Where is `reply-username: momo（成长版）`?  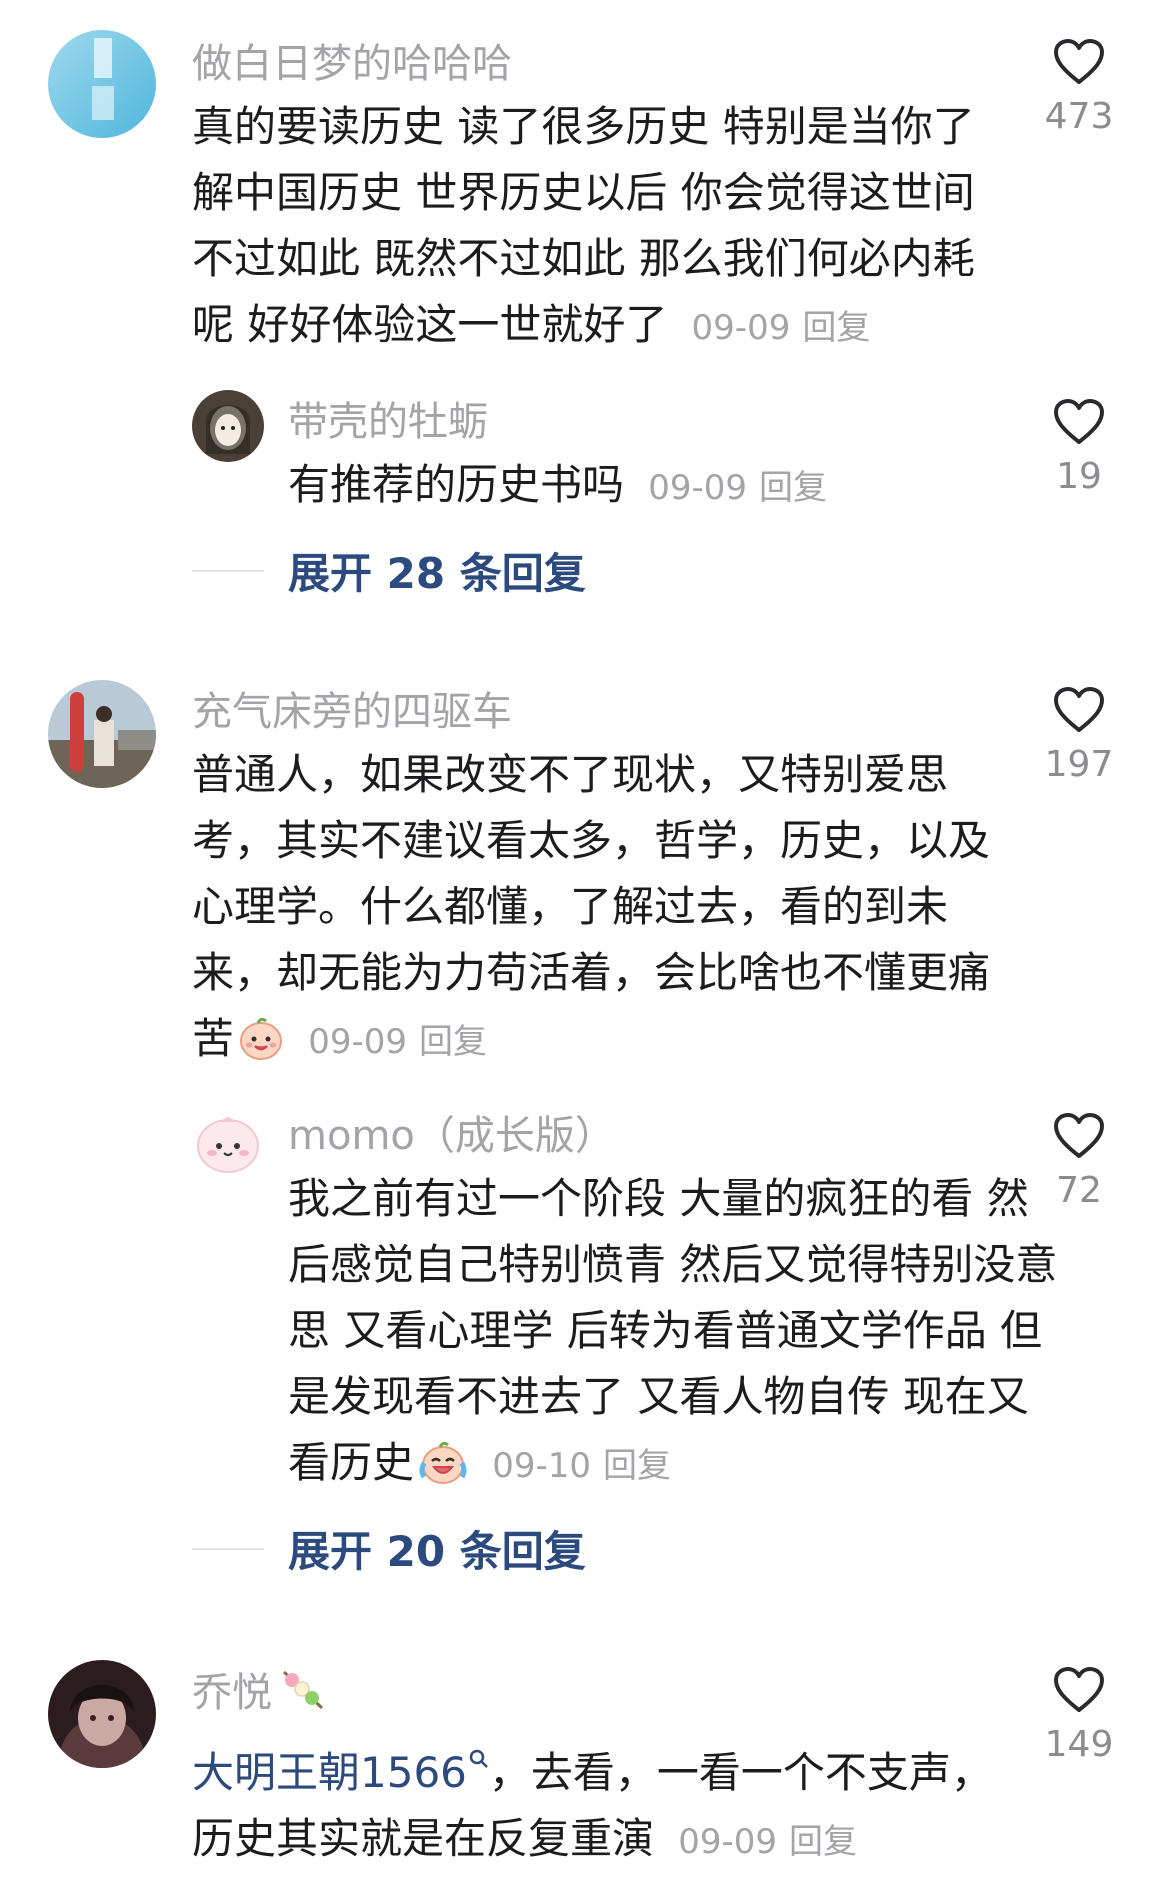
reply-username: momo（成长版） is located at coordinates (451, 1136).